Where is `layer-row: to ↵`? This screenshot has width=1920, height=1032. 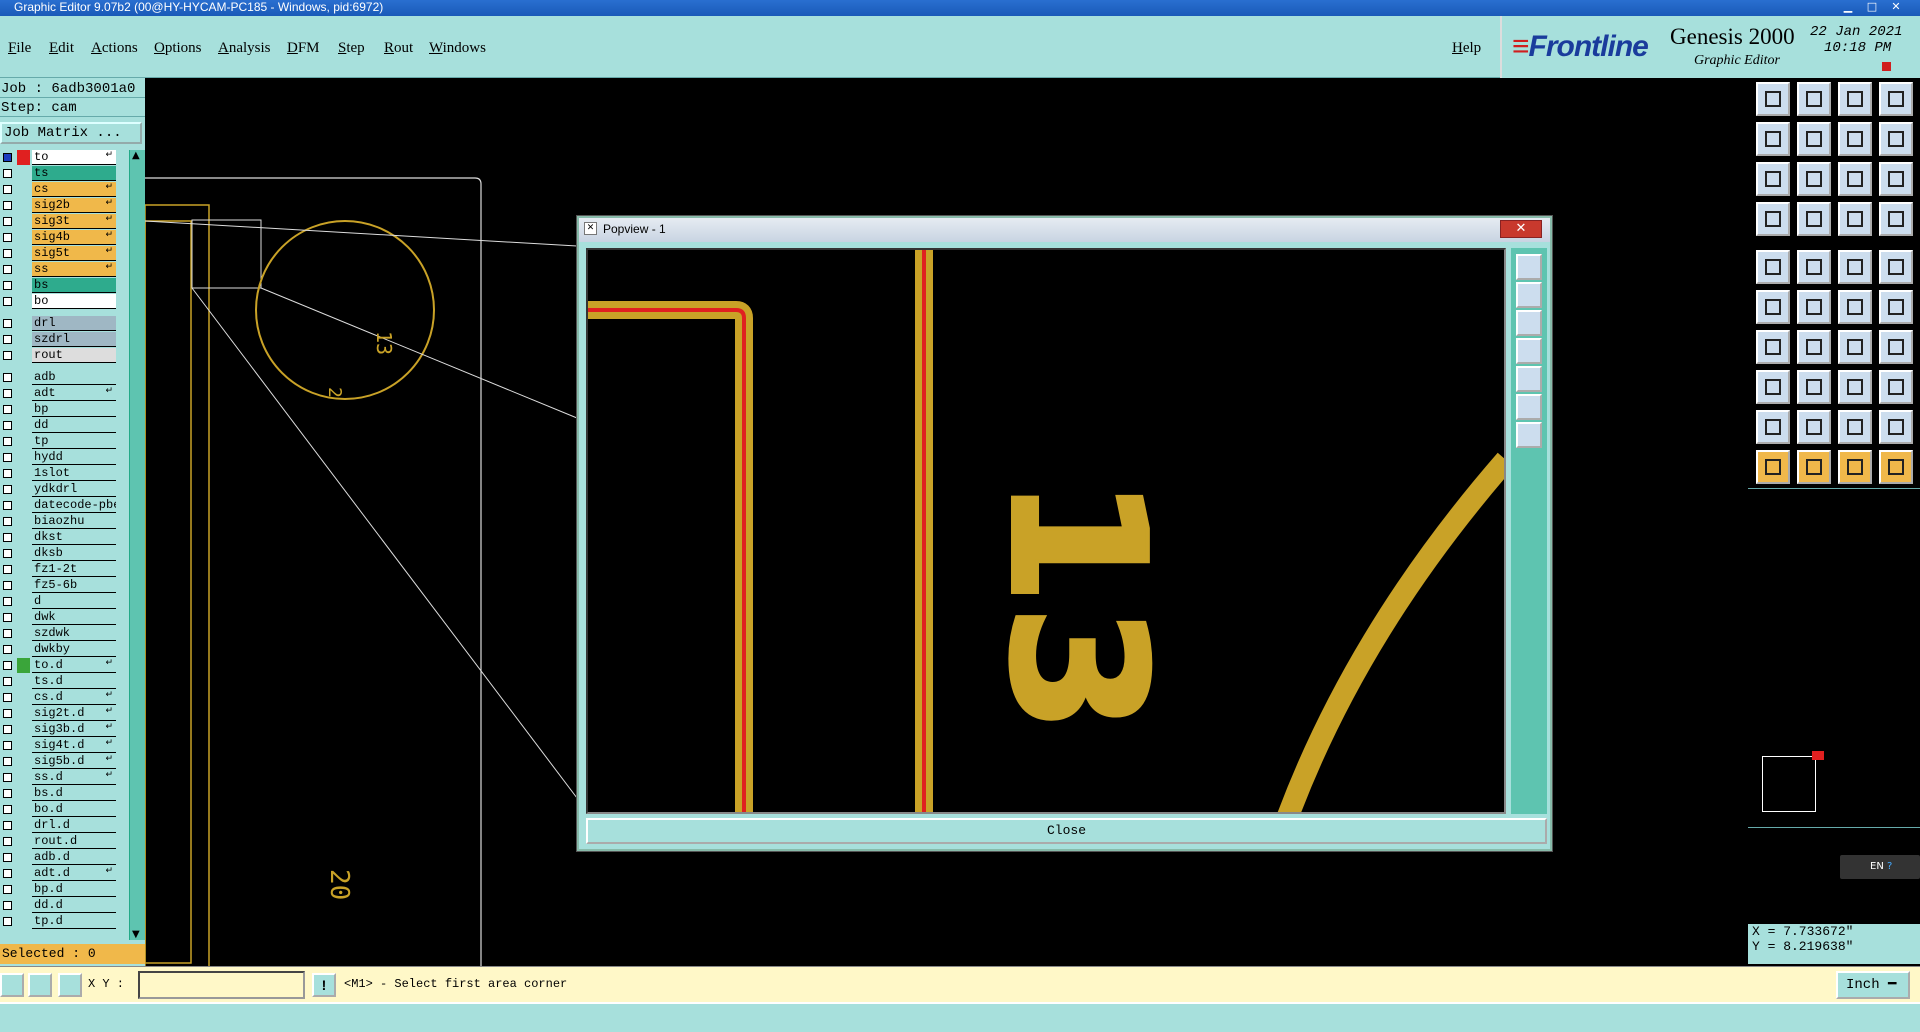 layer-row: to ↵ is located at coordinates (58, 157).